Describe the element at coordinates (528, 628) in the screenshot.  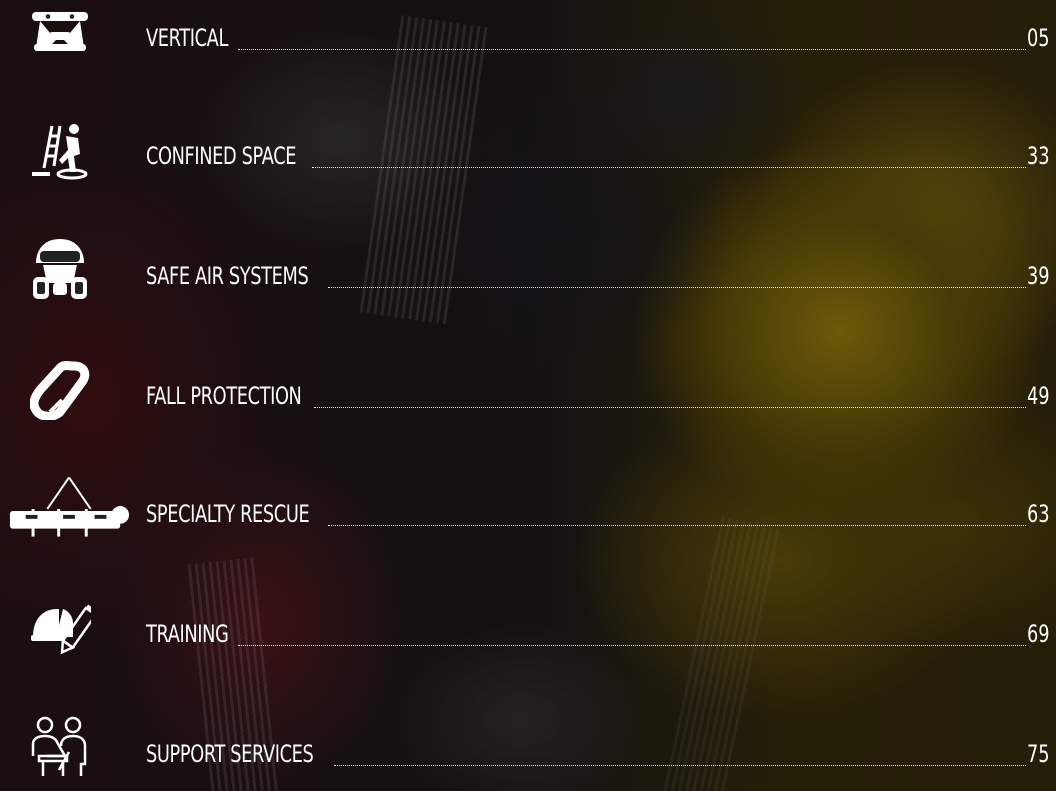
I see `toc-entry-training: TRAINING 69` at that location.